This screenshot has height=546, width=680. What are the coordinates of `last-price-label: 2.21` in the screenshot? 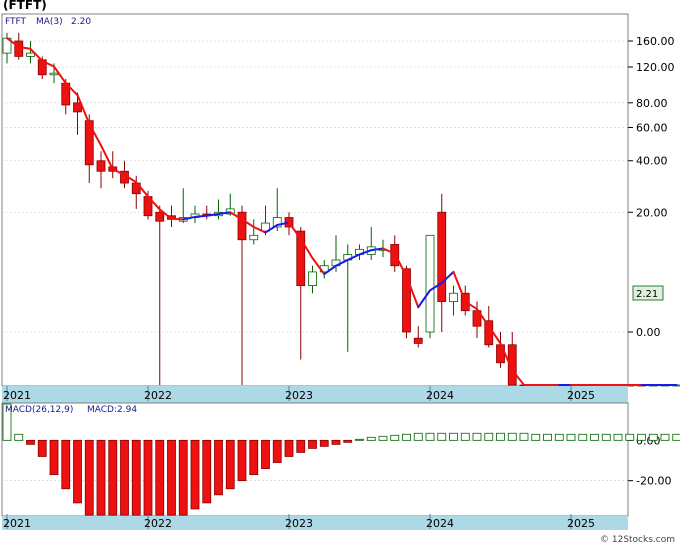 It's located at (647, 294).